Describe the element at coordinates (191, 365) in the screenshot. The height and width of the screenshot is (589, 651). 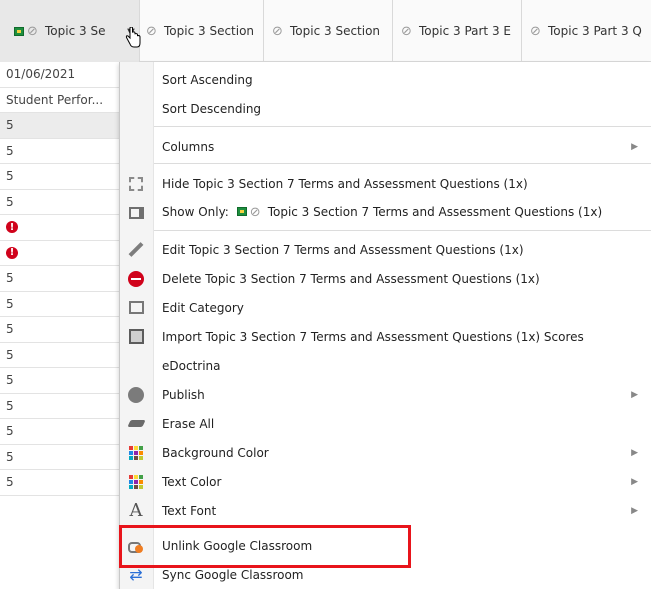
I see `menu-item-label: eDoctrina` at that location.